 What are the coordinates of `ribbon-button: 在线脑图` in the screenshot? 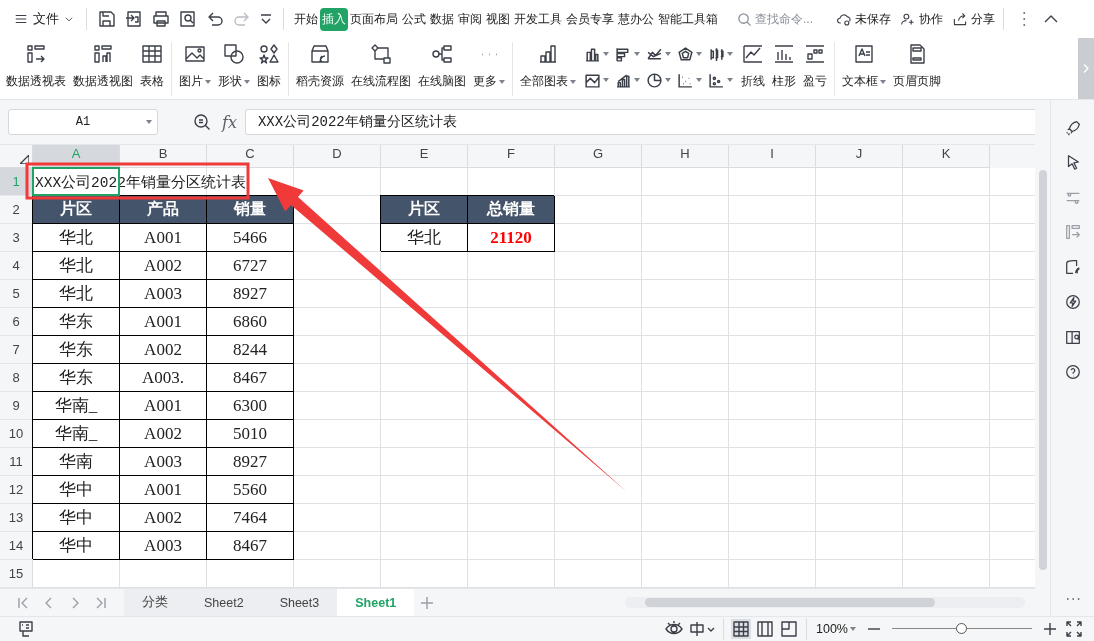 It's located at (442, 63).